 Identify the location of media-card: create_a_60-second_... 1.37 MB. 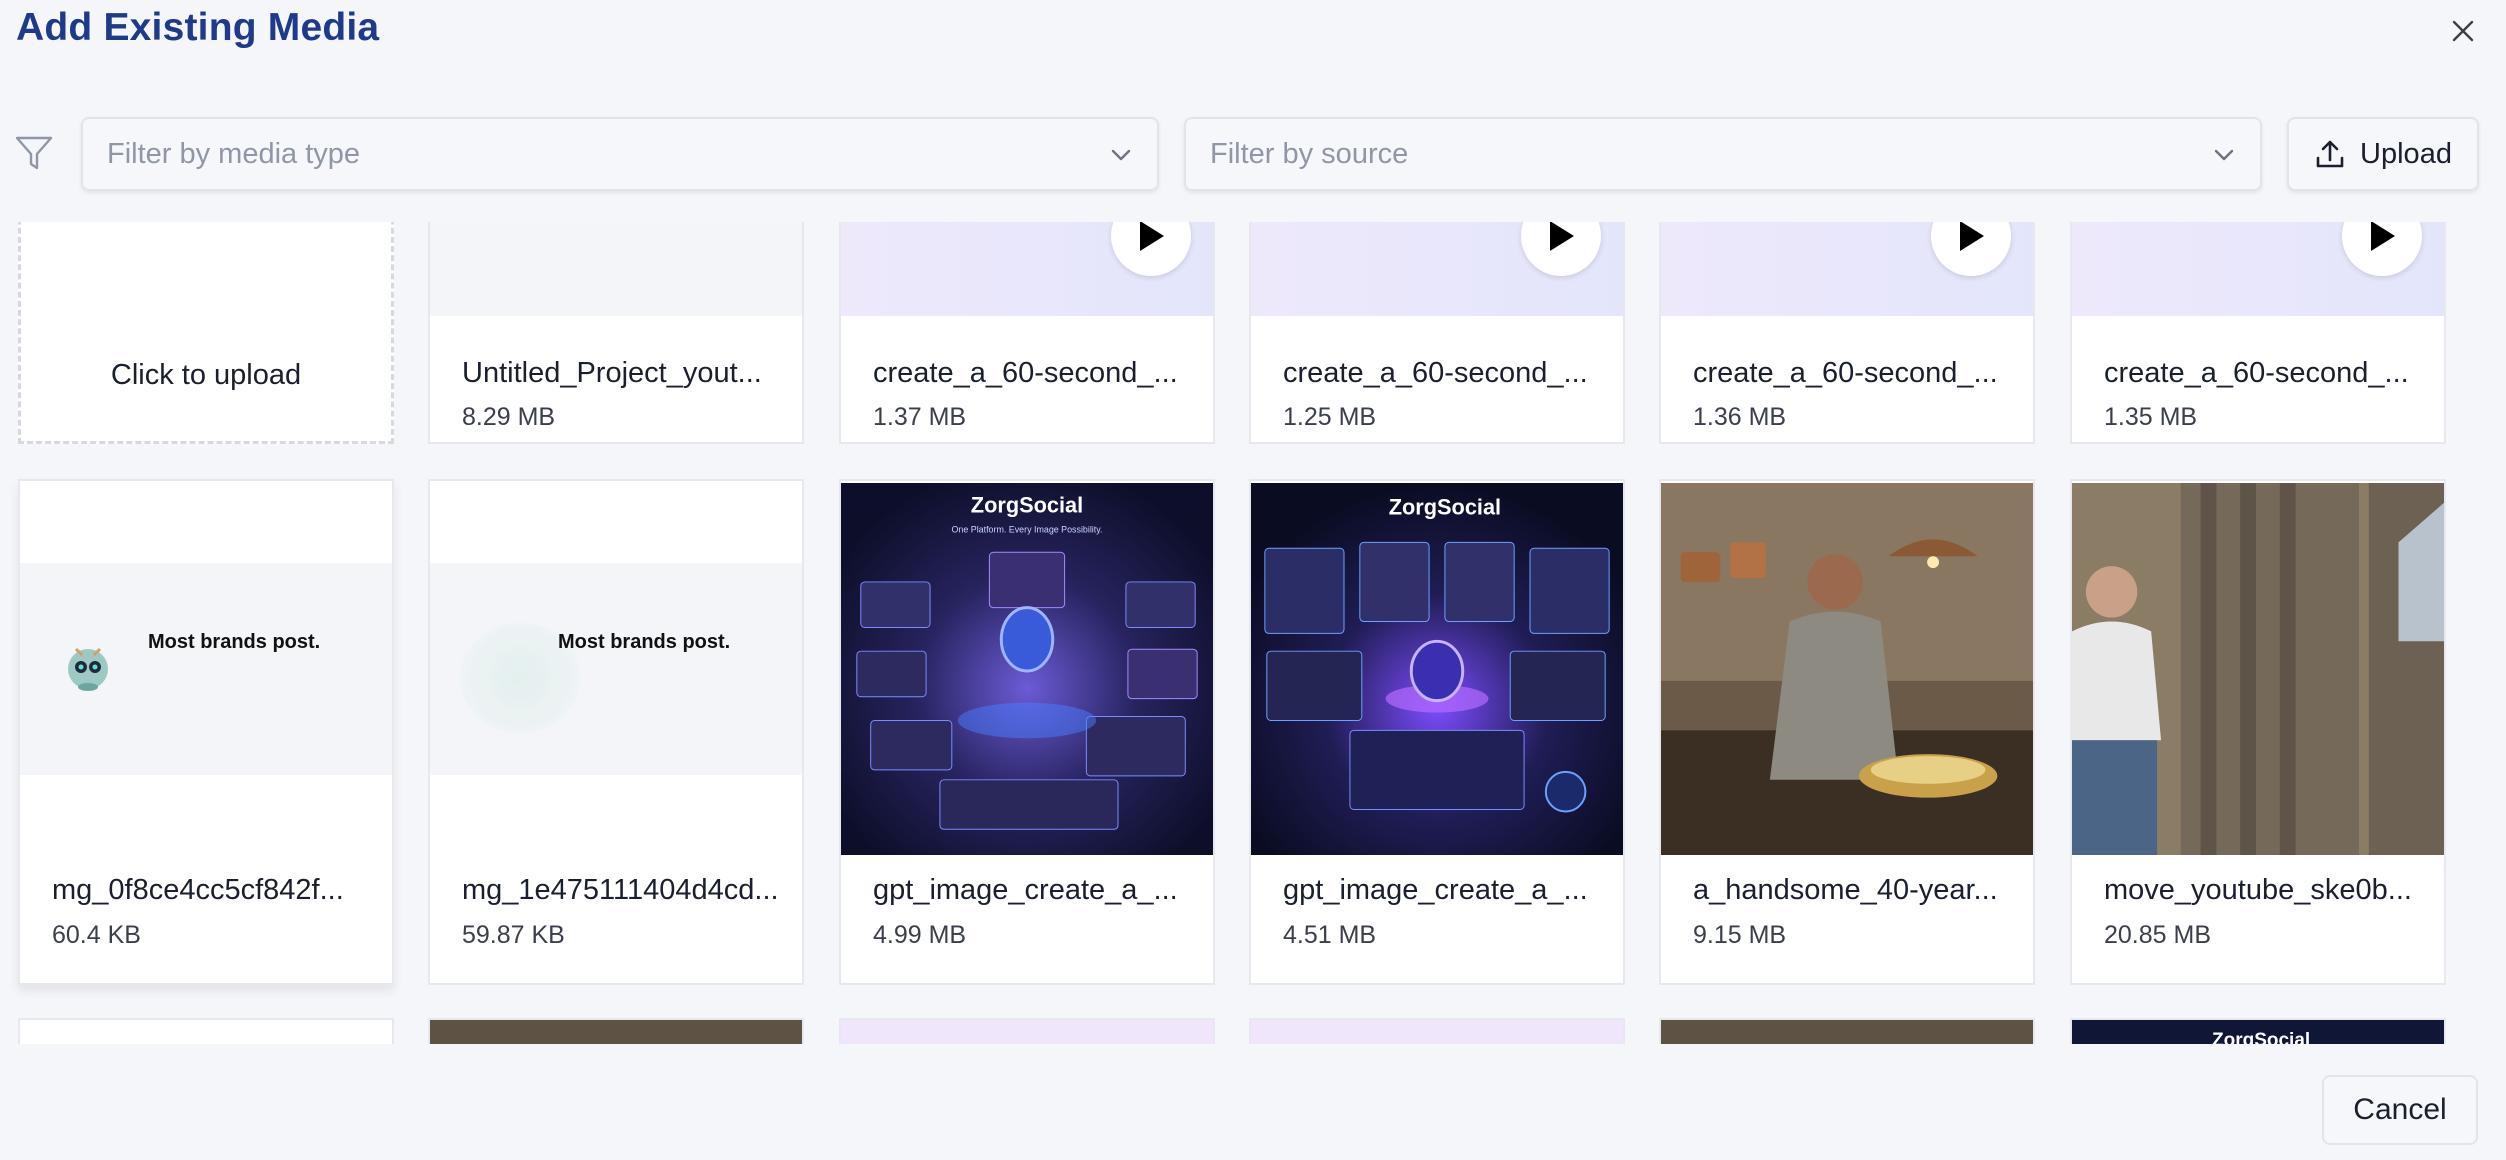
(1027, 333).